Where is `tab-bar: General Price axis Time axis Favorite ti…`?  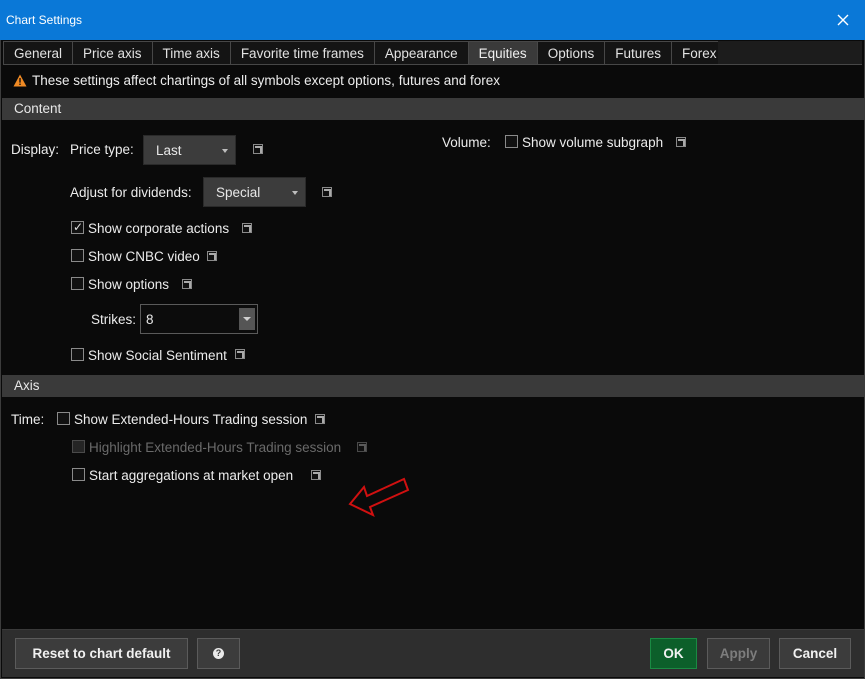 tab-bar: General Price axis Time axis Favorite ti… is located at coordinates (365, 53).